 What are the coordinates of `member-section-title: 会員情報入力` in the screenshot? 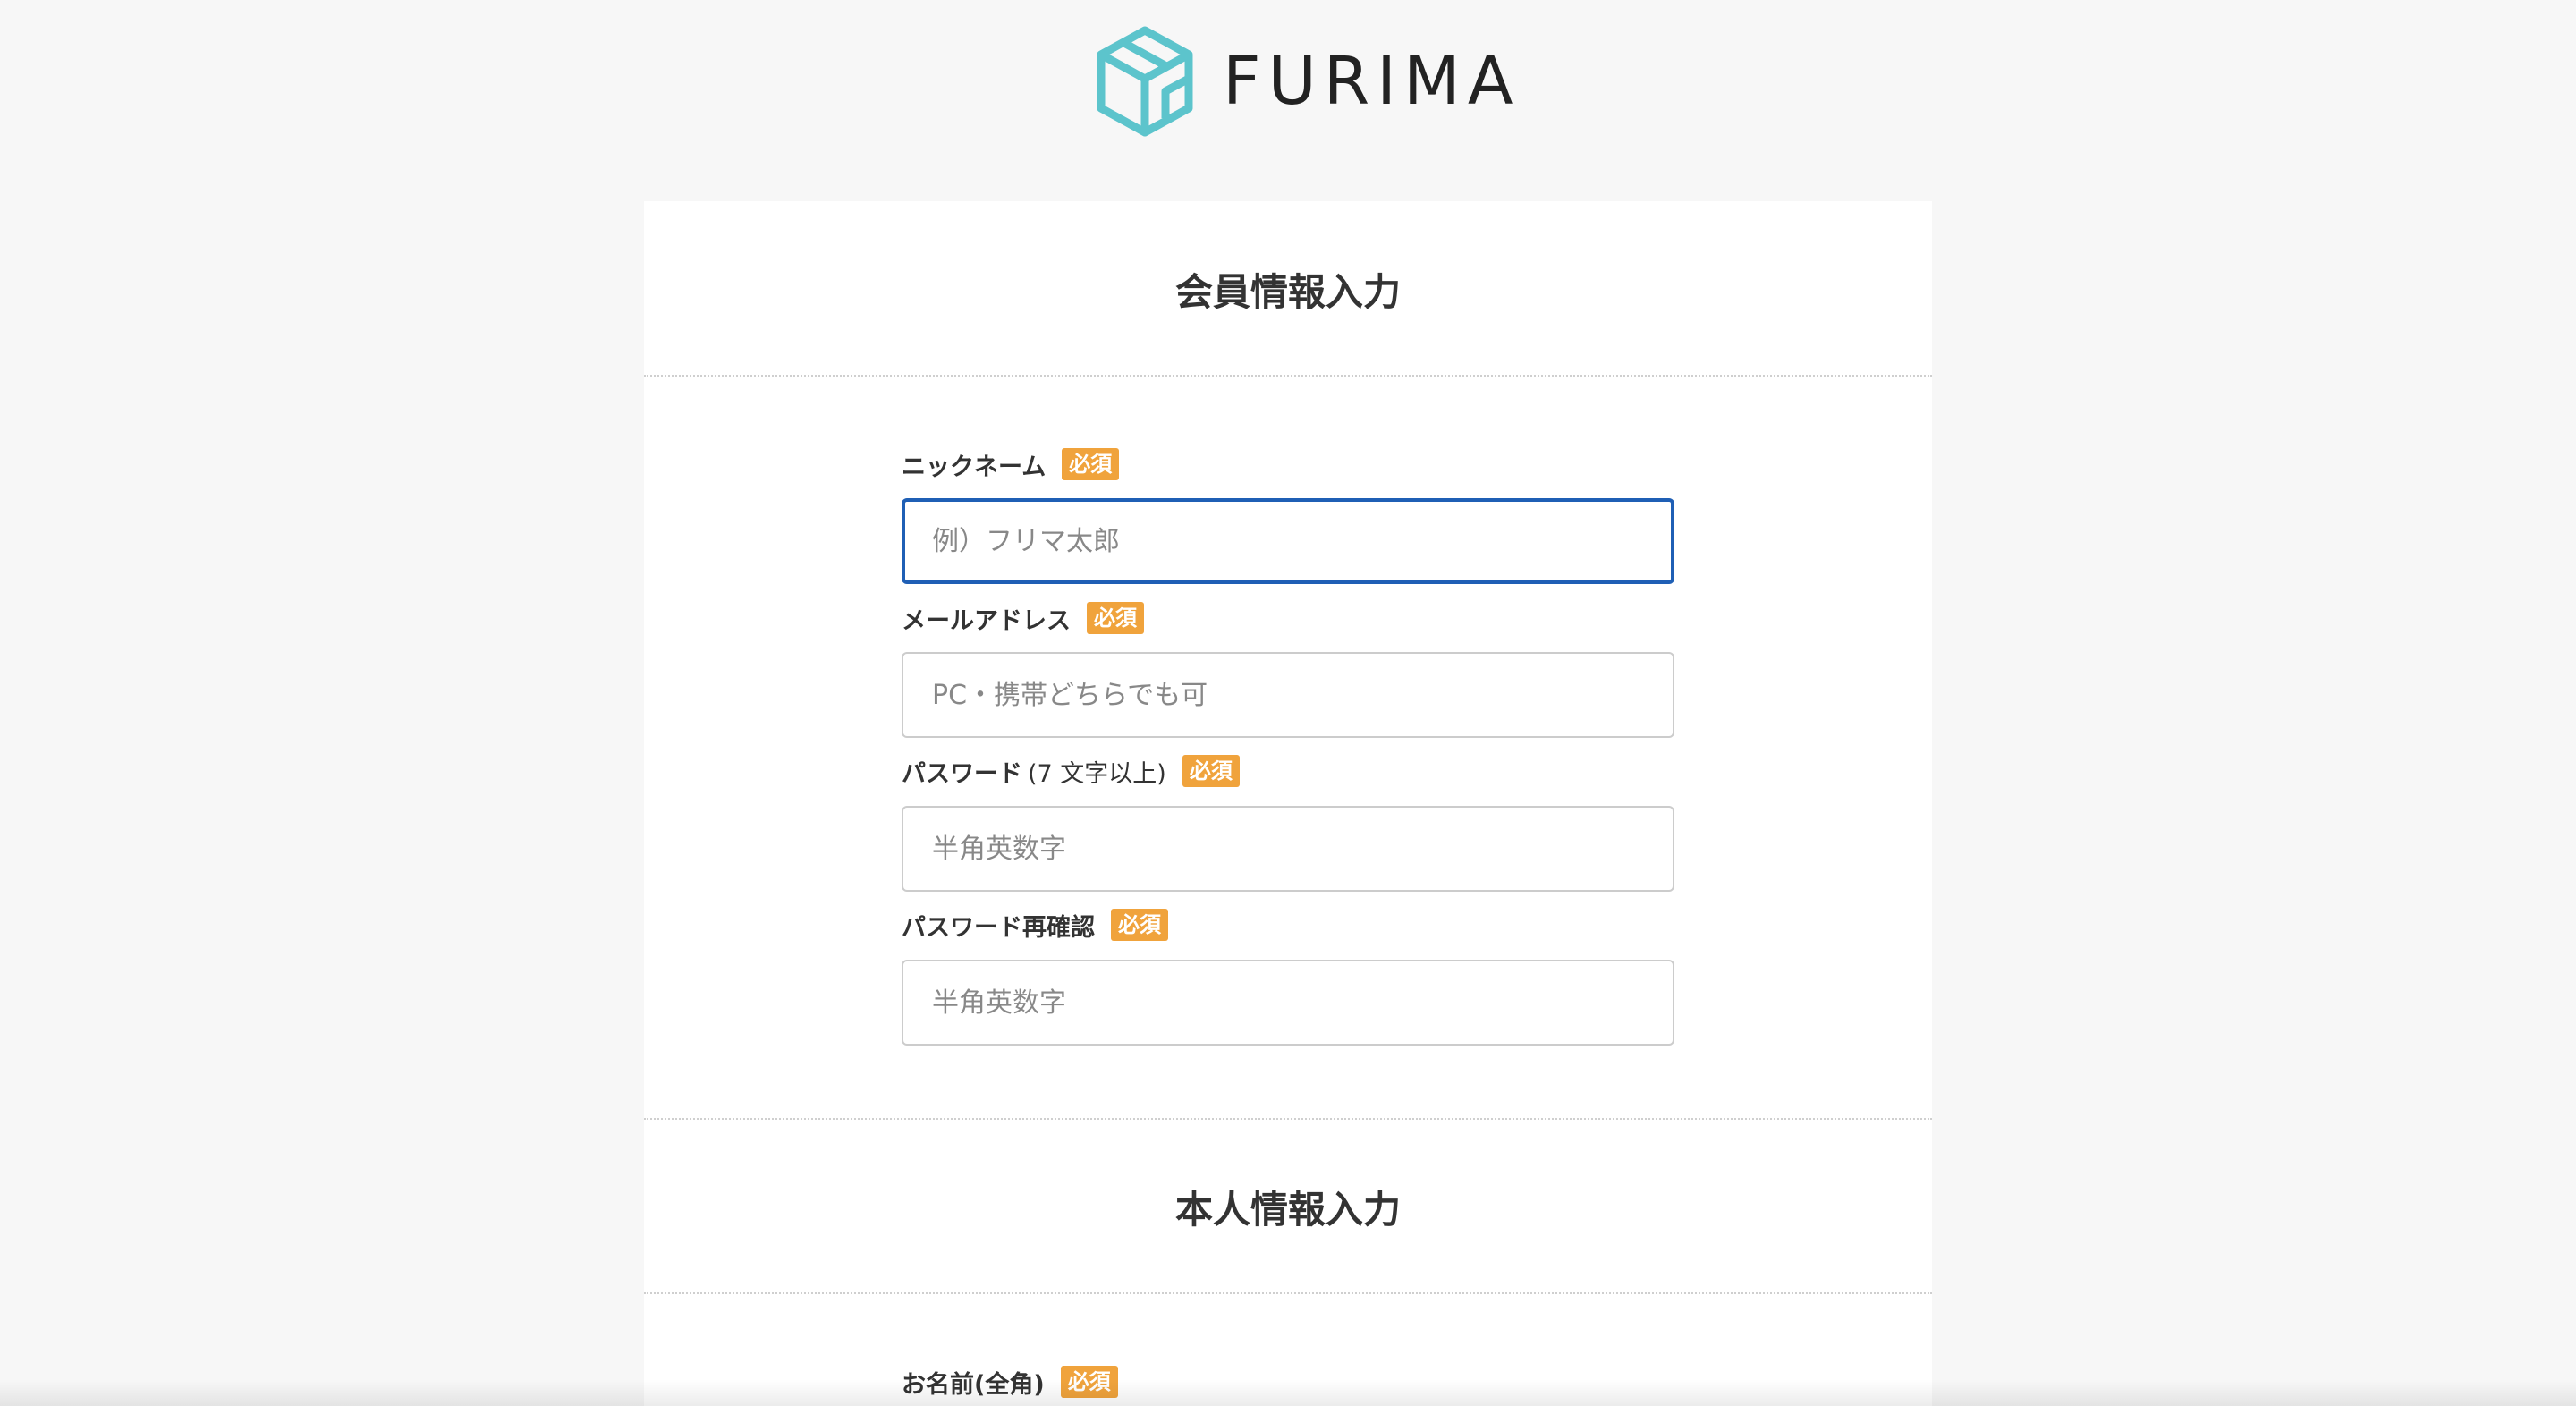 It's located at (1287, 292).